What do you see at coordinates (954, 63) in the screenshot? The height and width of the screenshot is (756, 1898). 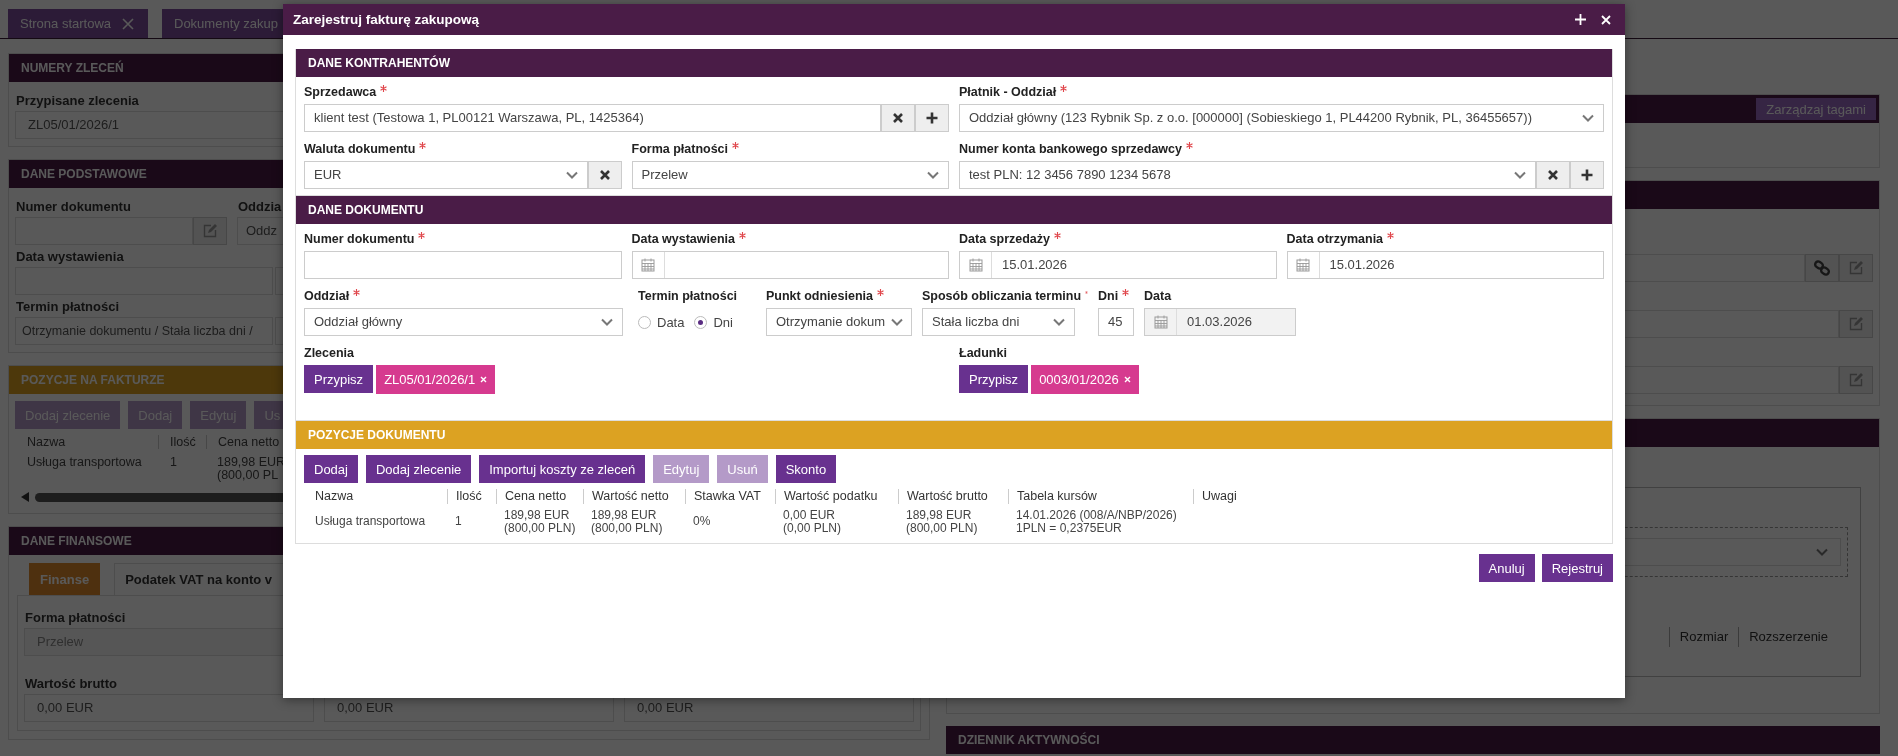 I see `section-header: DANE KONTRAHENTÓW` at bounding box center [954, 63].